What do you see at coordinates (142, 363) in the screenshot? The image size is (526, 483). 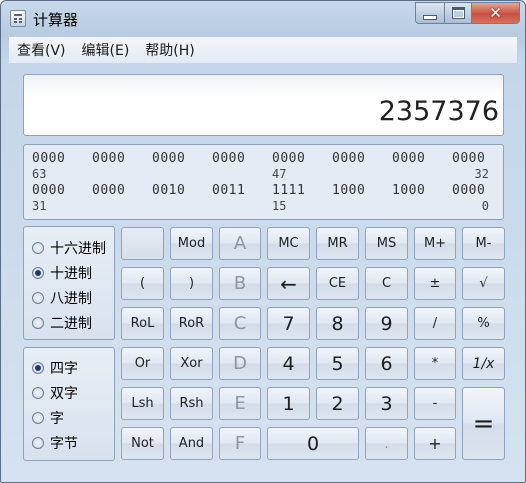 I see `or-button: Or` at bounding box center [142, 363].